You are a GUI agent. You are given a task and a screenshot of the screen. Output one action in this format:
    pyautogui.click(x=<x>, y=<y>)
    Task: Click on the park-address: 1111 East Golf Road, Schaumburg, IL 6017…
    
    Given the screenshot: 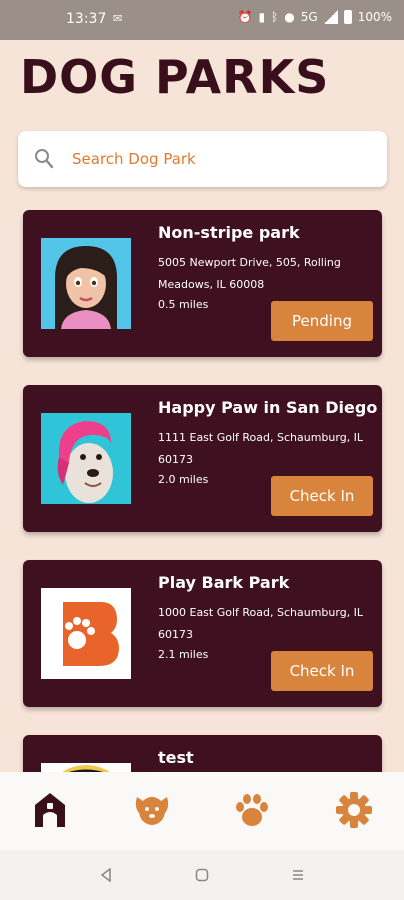 What is the action you would take?
    pyautogui.click(x=261, y=448)
    